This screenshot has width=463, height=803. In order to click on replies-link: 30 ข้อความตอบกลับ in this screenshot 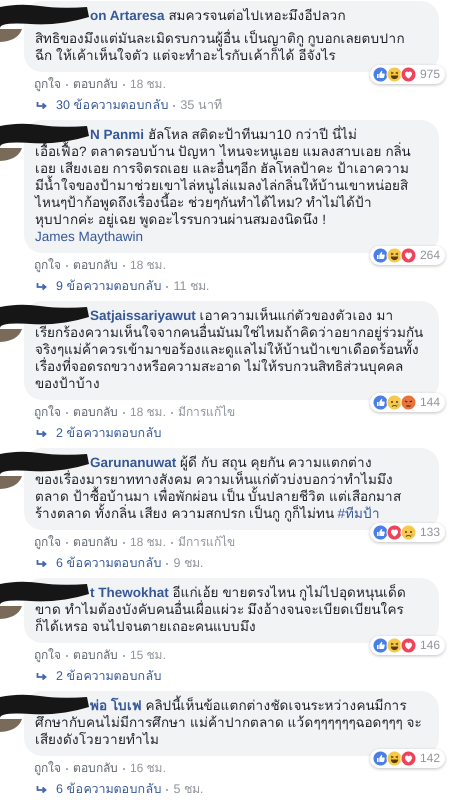, I will do `click(112, 105)`.